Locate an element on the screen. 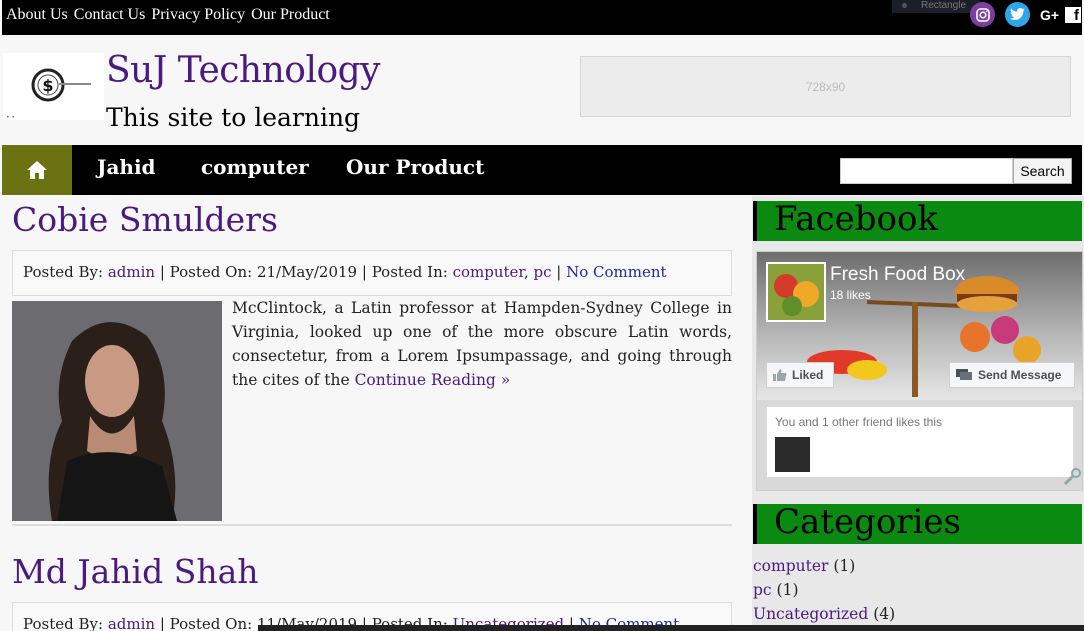 The image size is (1084, 631). list-item: computer (1) is located at coordinates (824, 566).